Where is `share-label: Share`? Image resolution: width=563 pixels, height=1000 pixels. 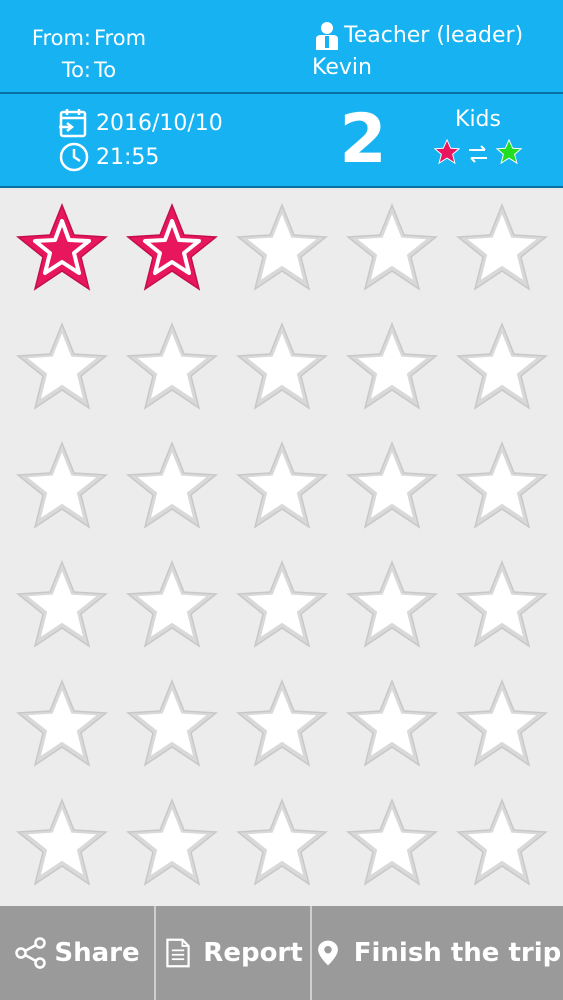
share-label: Share is located at coordinates (97, 953).